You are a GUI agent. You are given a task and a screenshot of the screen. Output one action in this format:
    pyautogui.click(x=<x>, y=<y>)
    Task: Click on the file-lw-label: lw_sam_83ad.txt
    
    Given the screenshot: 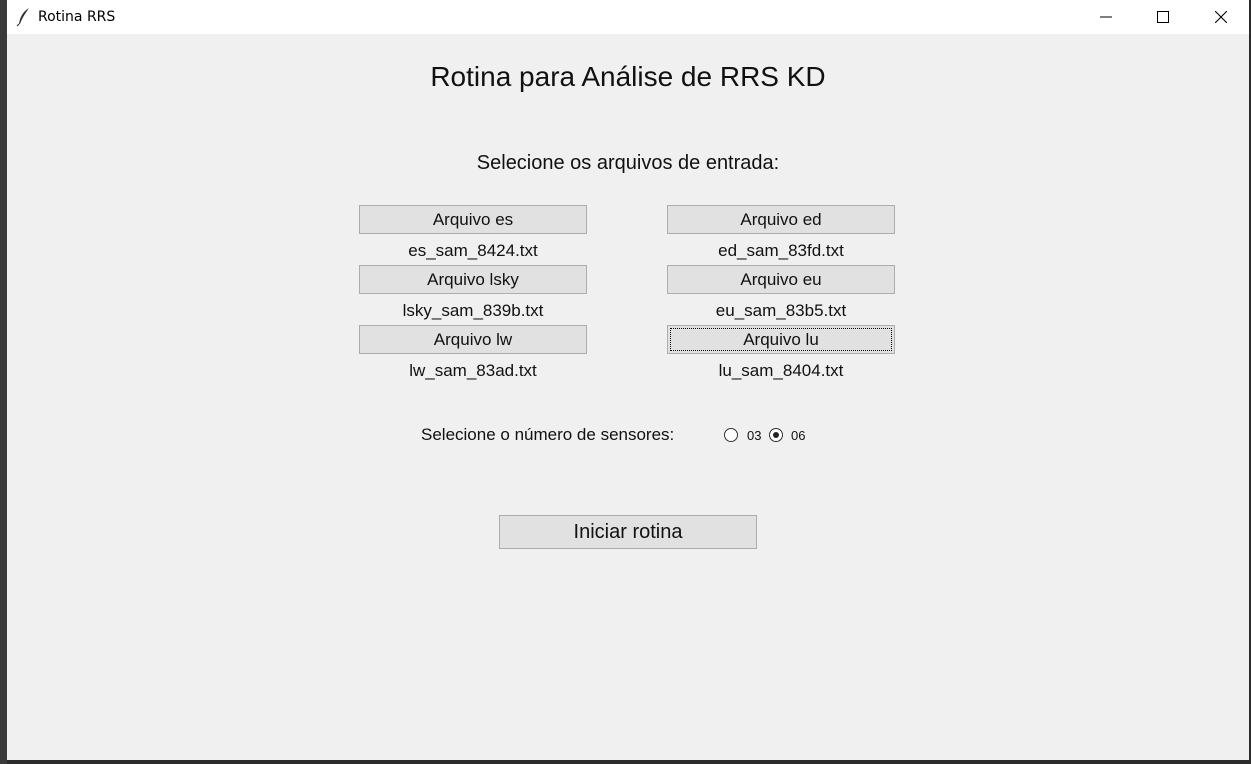 What is the action you would take?
    pyautogui.click(x=473, y=370)
    